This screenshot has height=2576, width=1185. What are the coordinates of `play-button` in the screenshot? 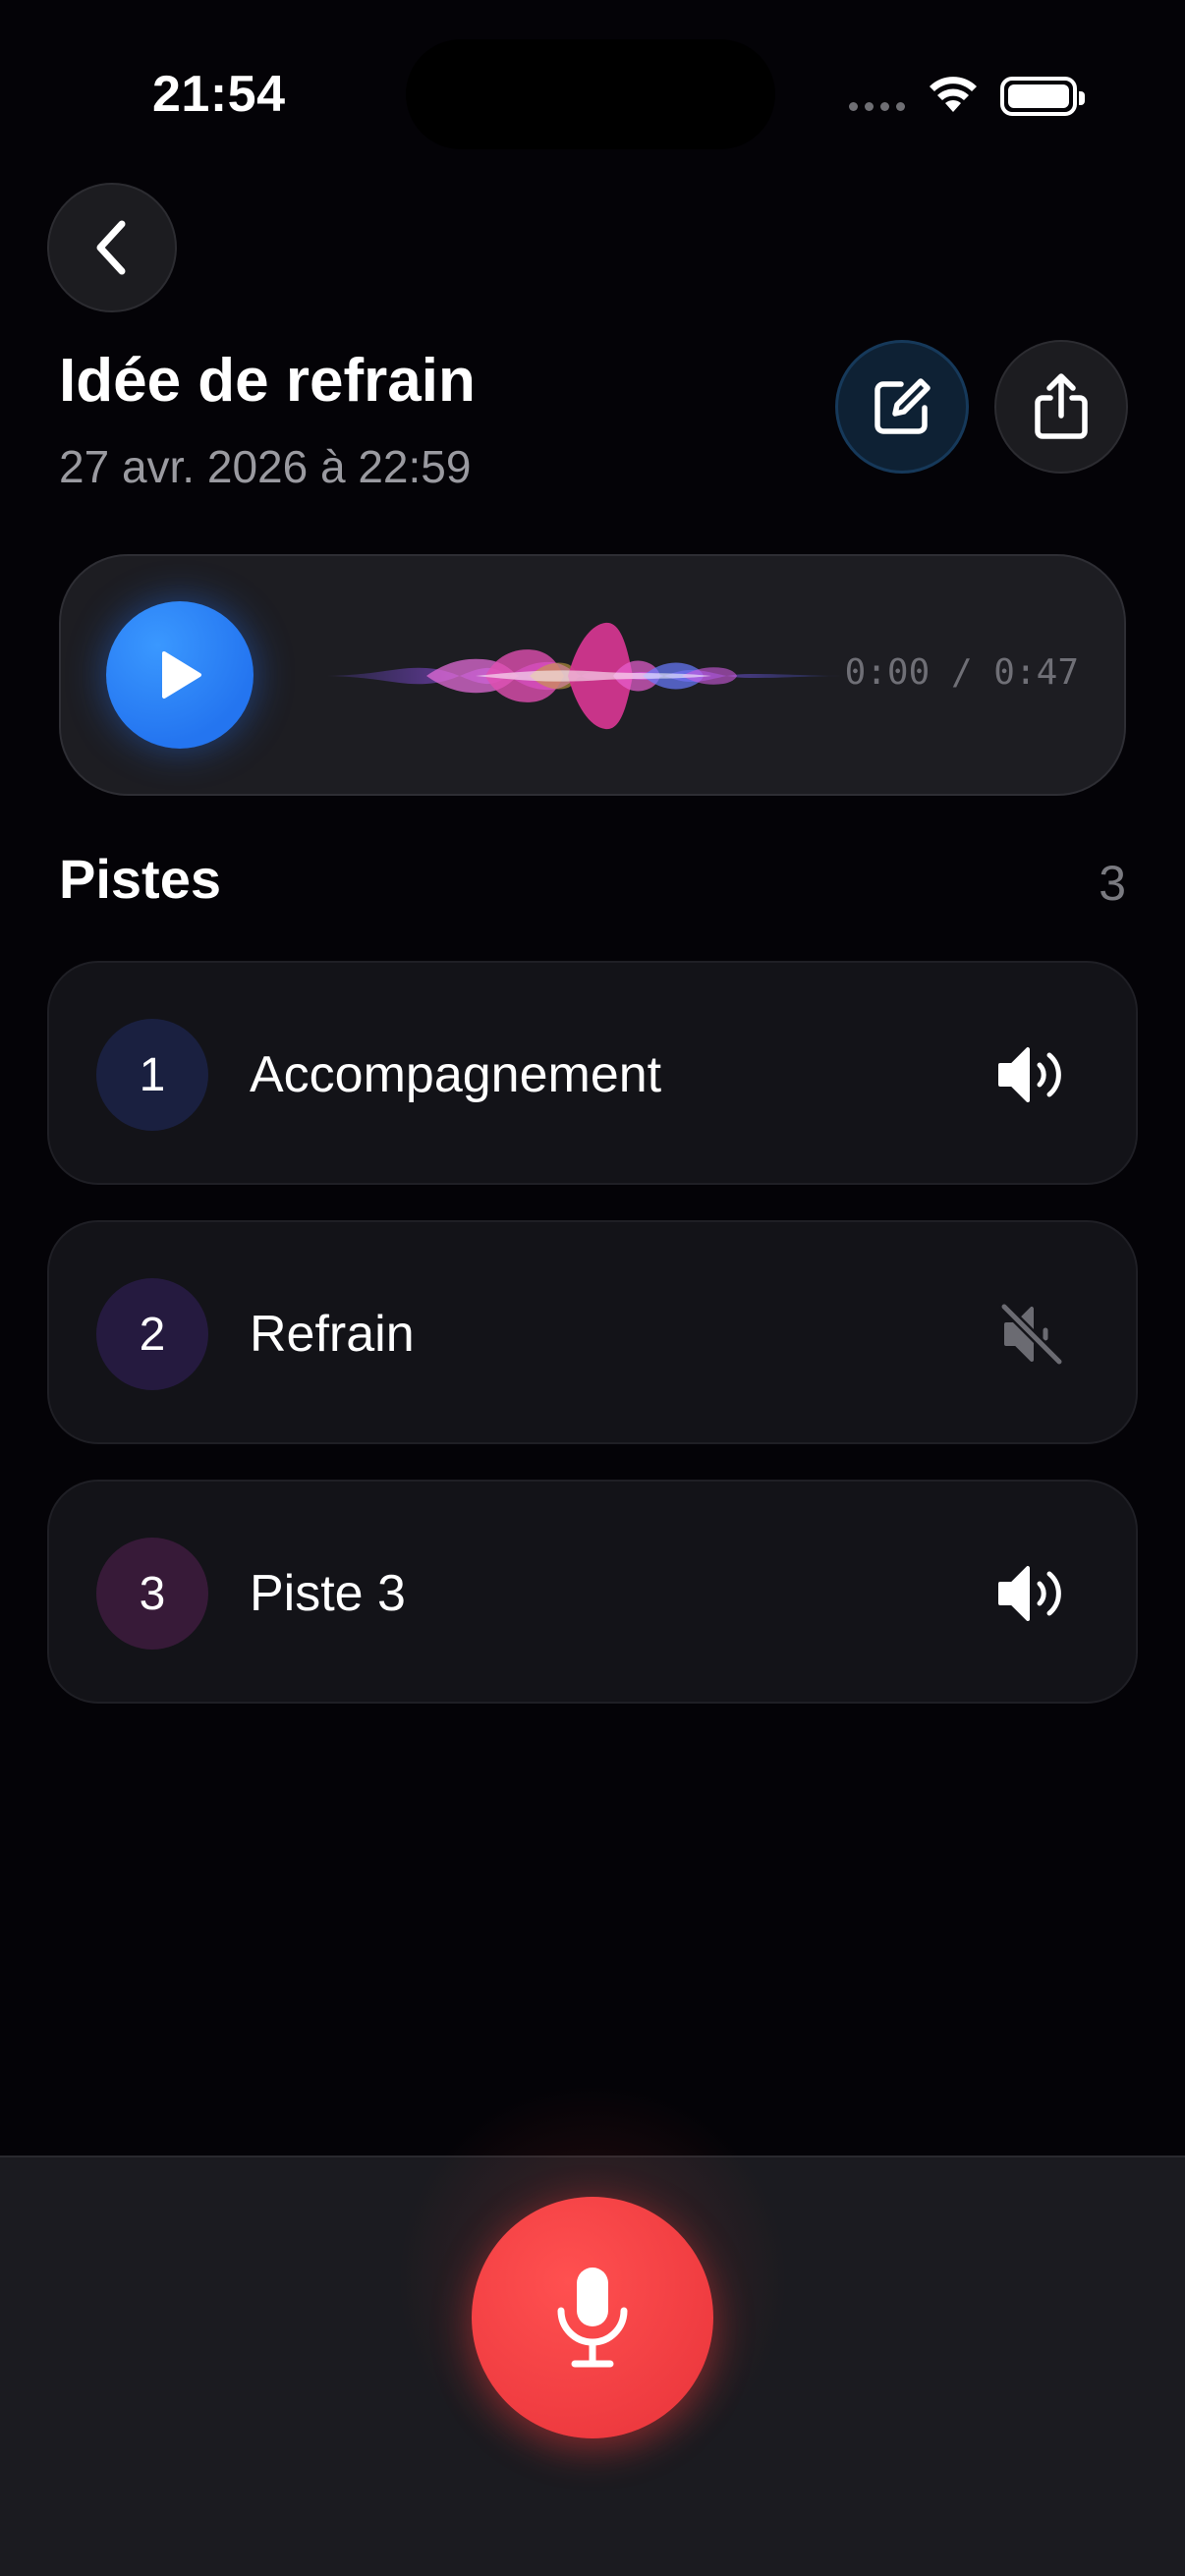 It's located at (180, 675).